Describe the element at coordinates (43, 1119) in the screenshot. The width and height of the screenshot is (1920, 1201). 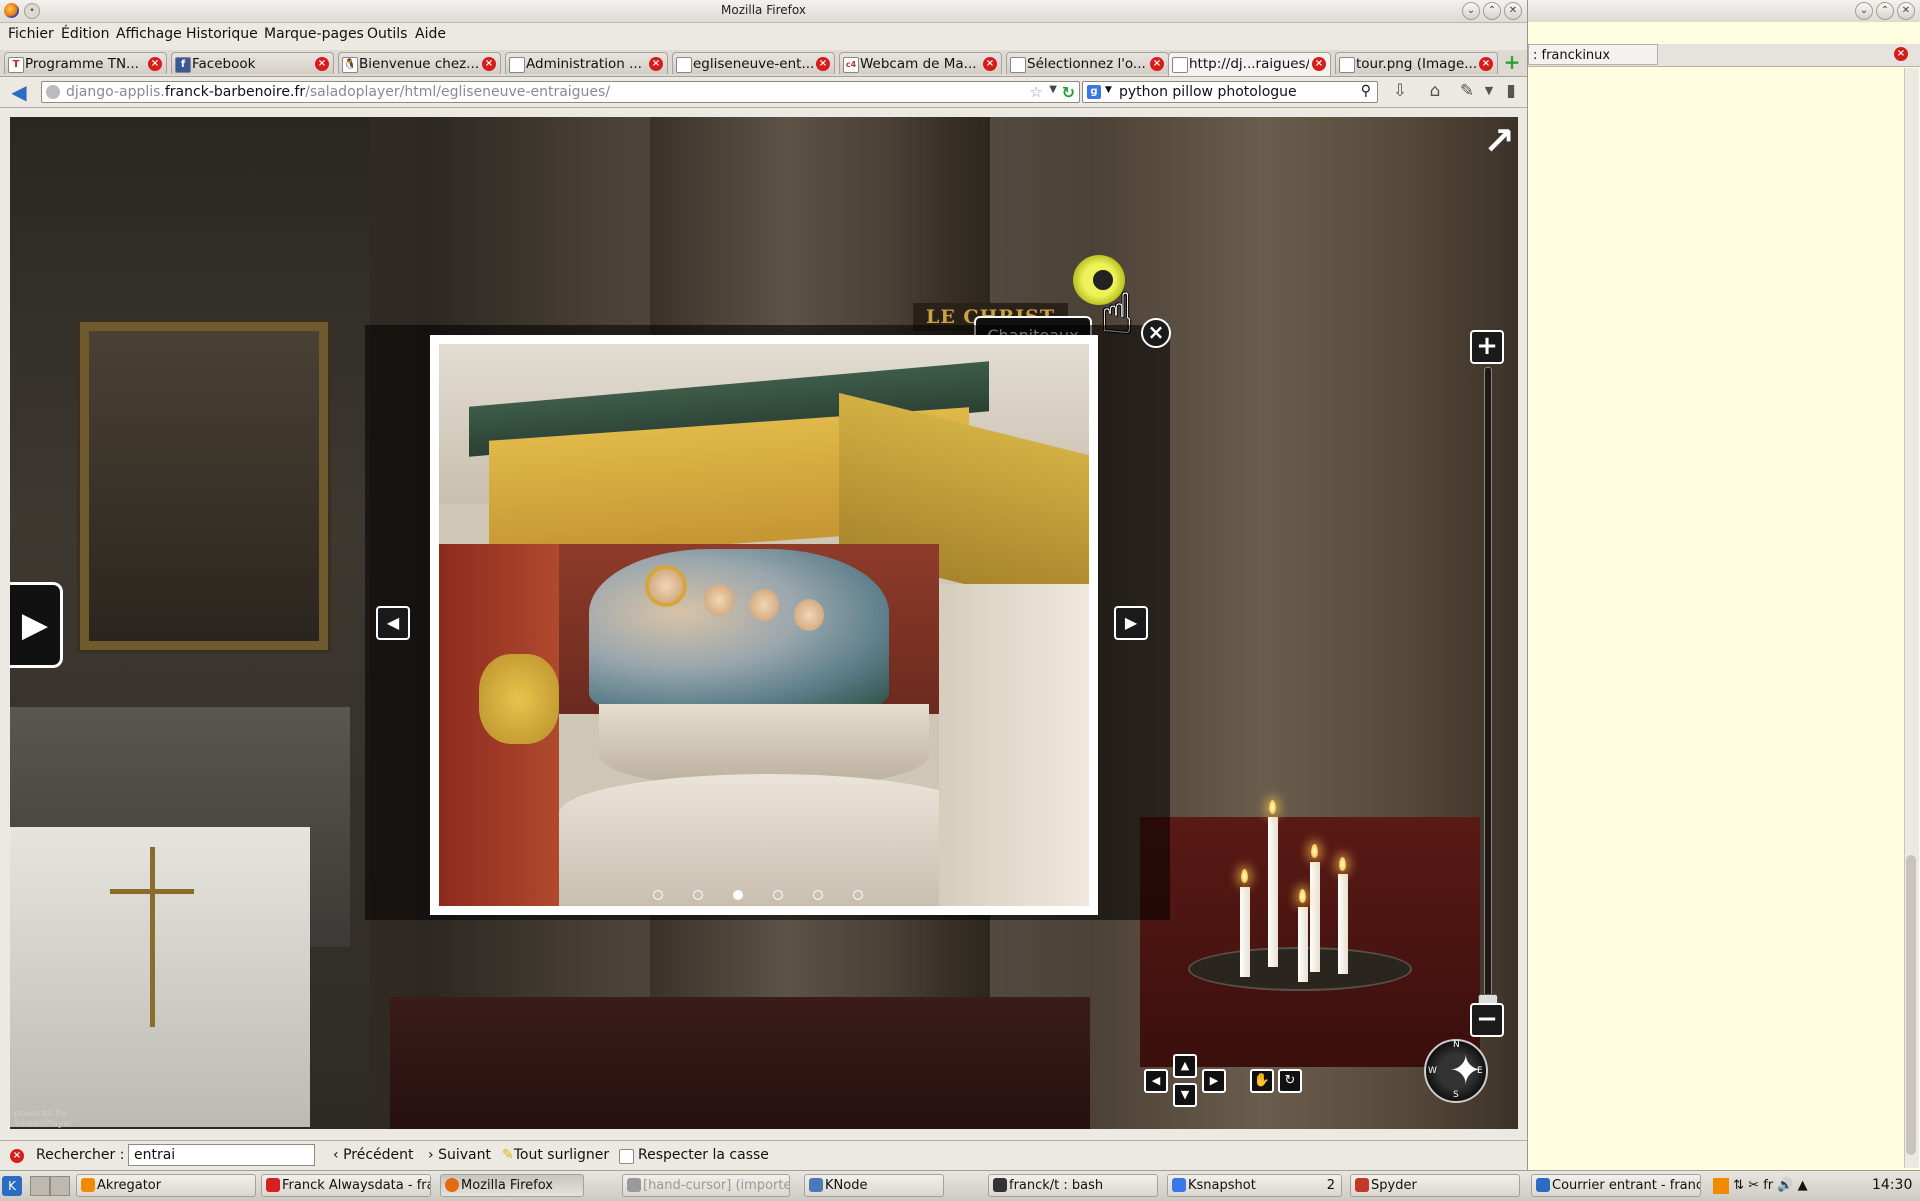
I see `powered-by-saladoplayer: powered by SaladoPlayer` at that location.